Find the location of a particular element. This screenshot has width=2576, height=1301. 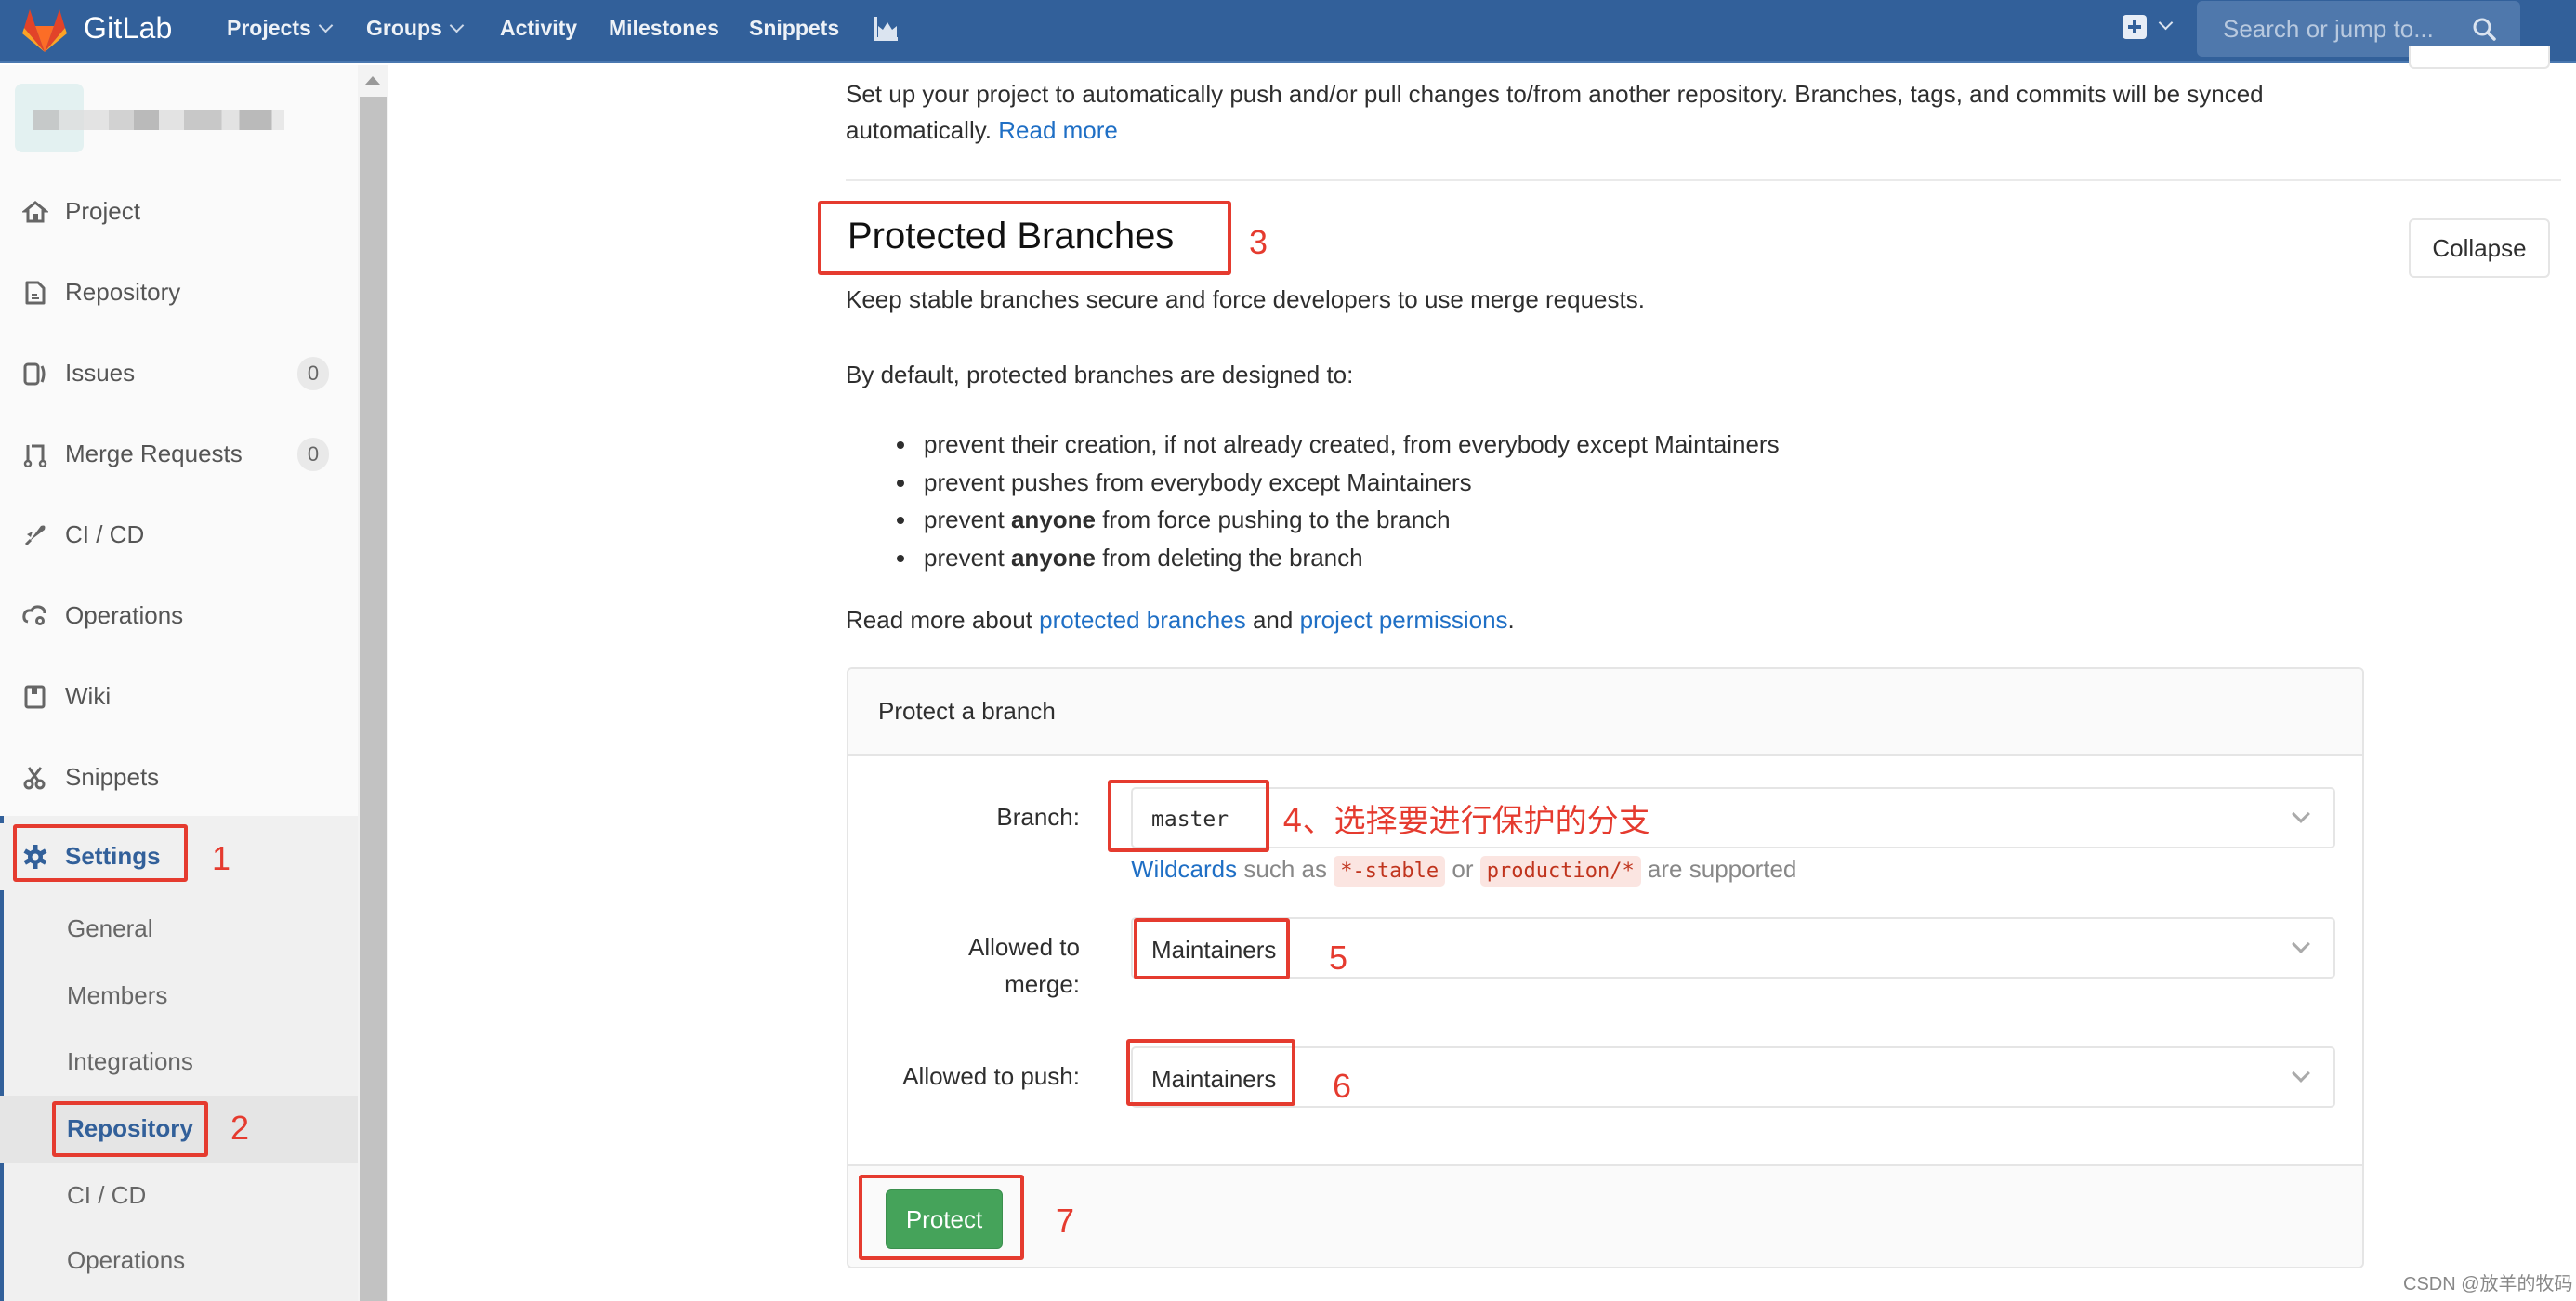

allowed-to-merge-label-line2: merge: is located at coordinates (1042, 984).